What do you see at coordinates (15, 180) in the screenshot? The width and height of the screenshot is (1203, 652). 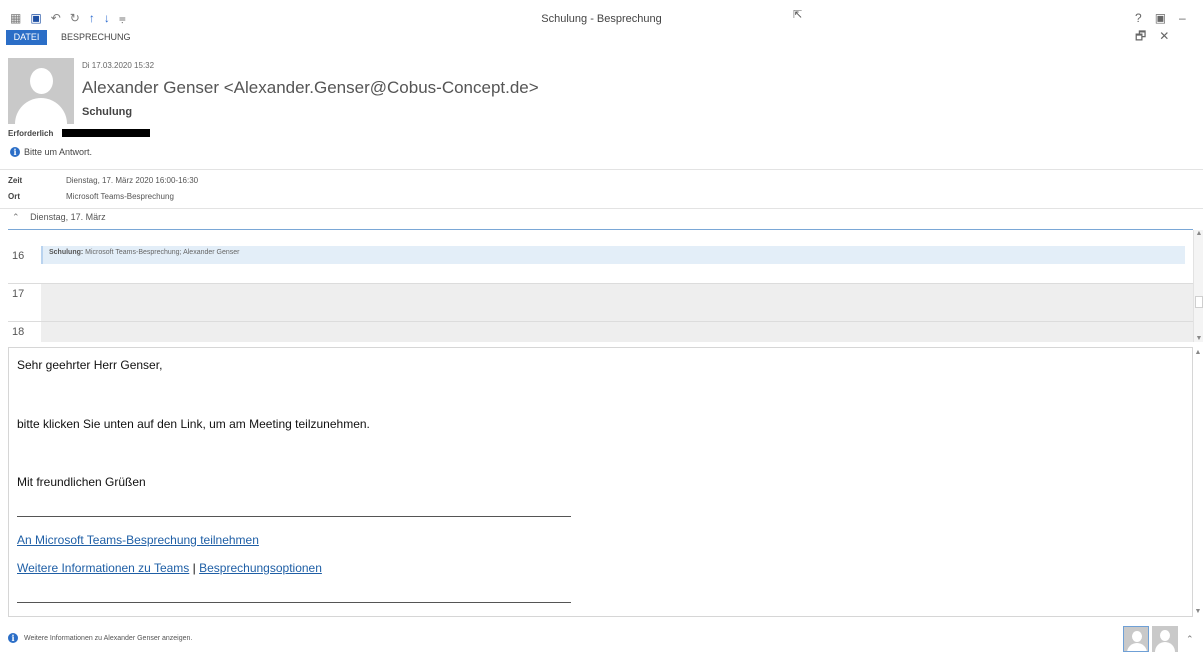 I see `time-label: Zeit` at bounding box center [15, 180].